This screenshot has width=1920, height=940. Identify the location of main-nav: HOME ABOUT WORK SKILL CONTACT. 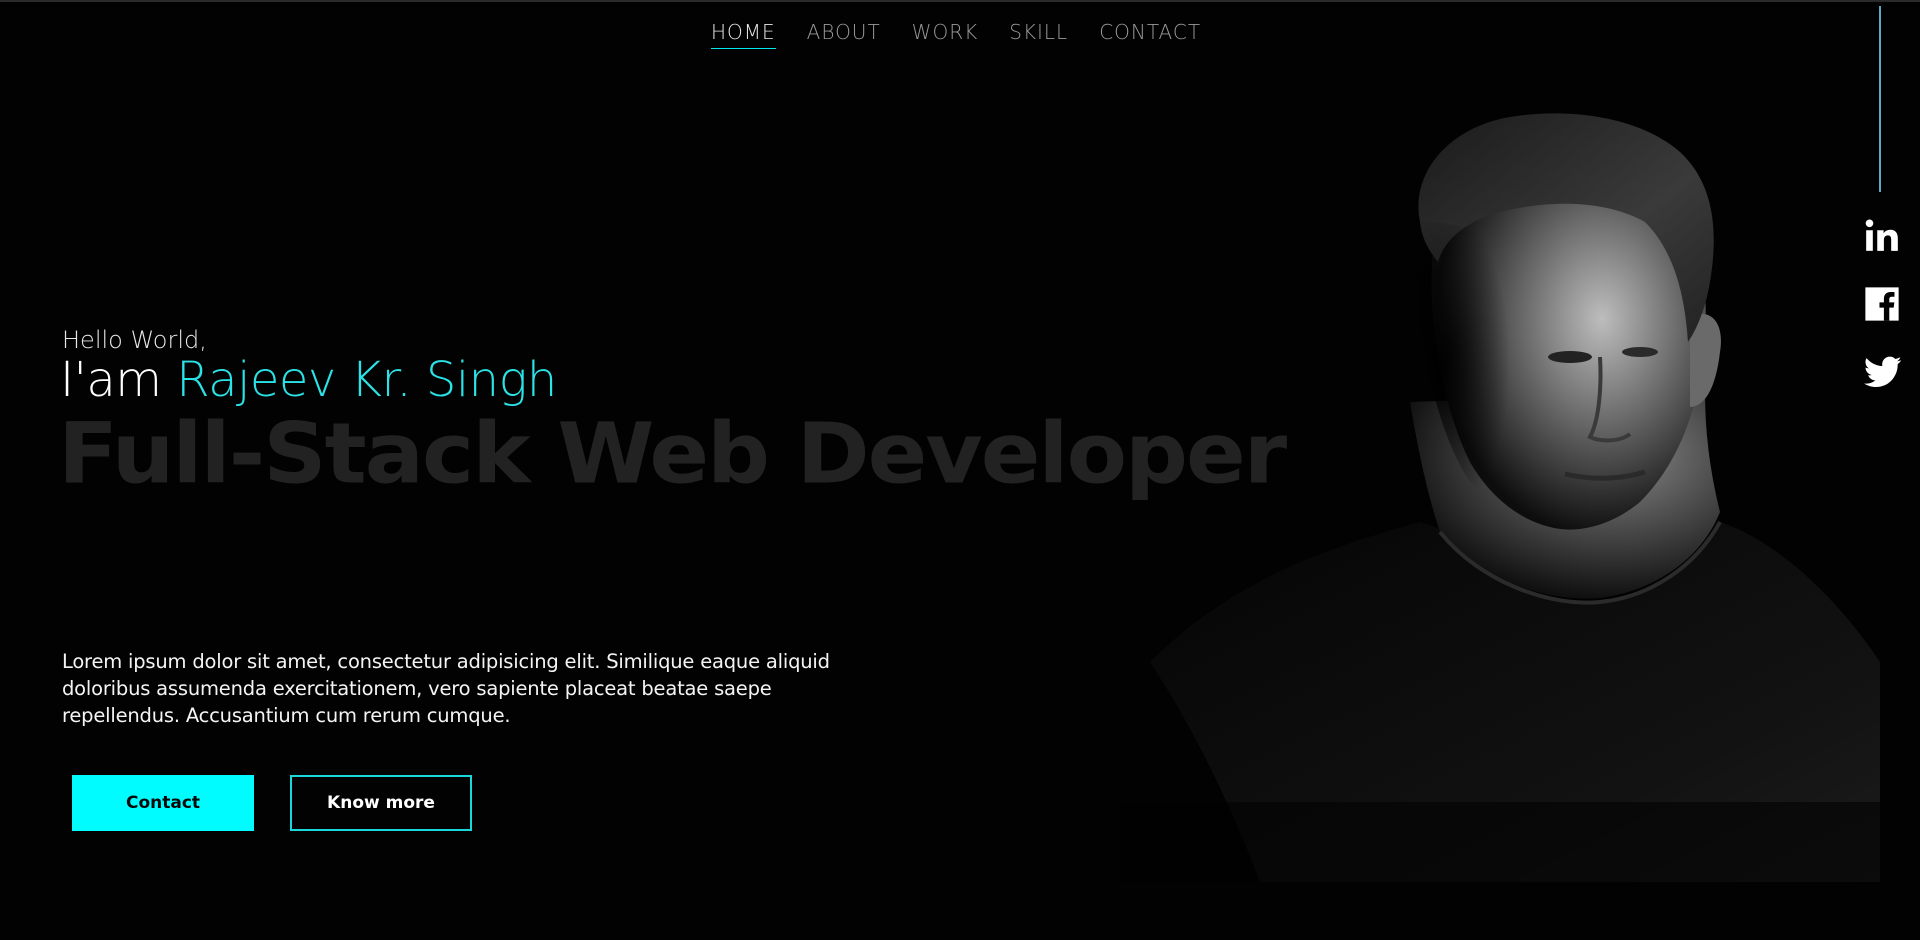
(958, 34).